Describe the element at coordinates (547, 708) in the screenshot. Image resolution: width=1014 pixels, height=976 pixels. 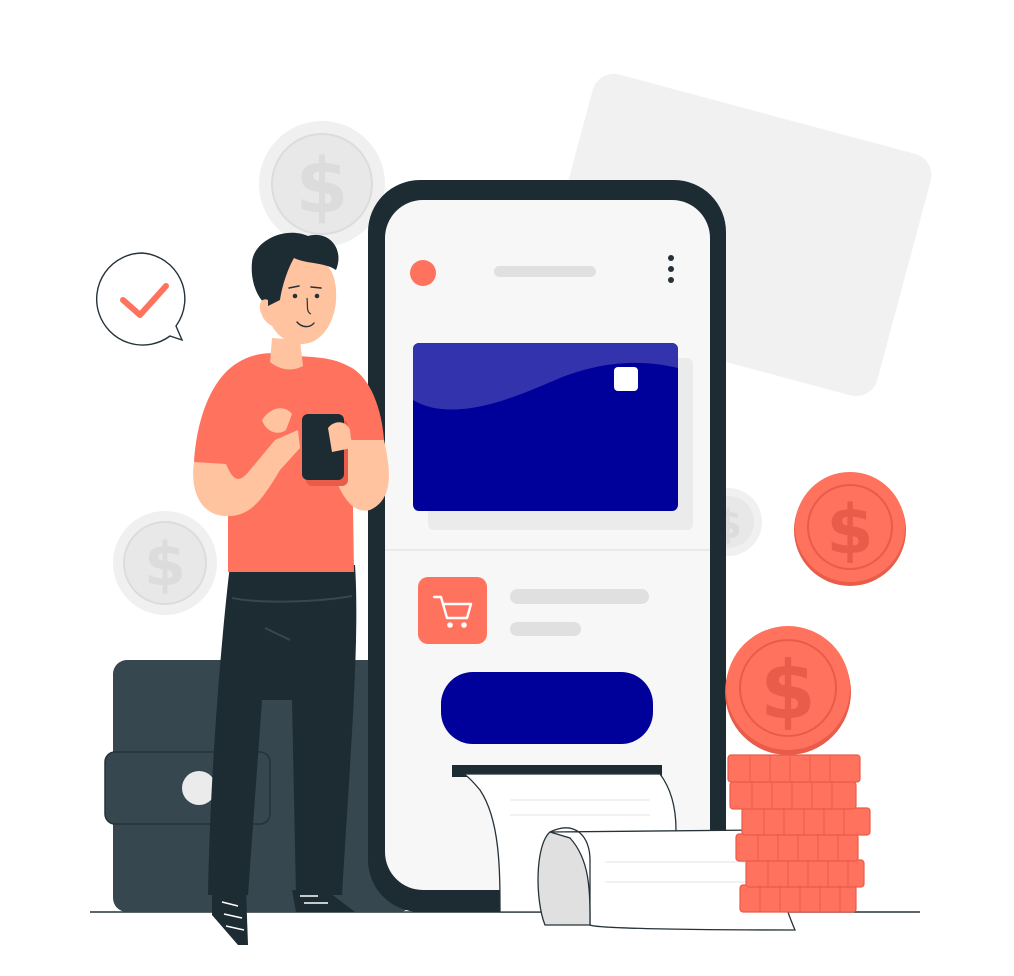
I see `pay-button` at that location.